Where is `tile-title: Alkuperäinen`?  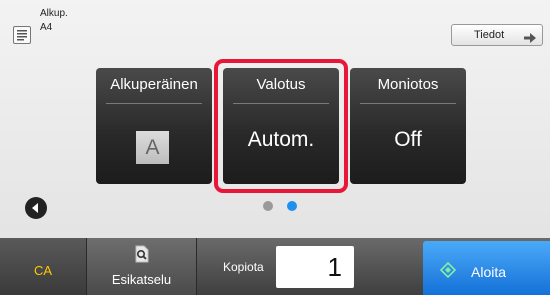
tile-title: Alkuperäinen is located at coordinates (154, 84).